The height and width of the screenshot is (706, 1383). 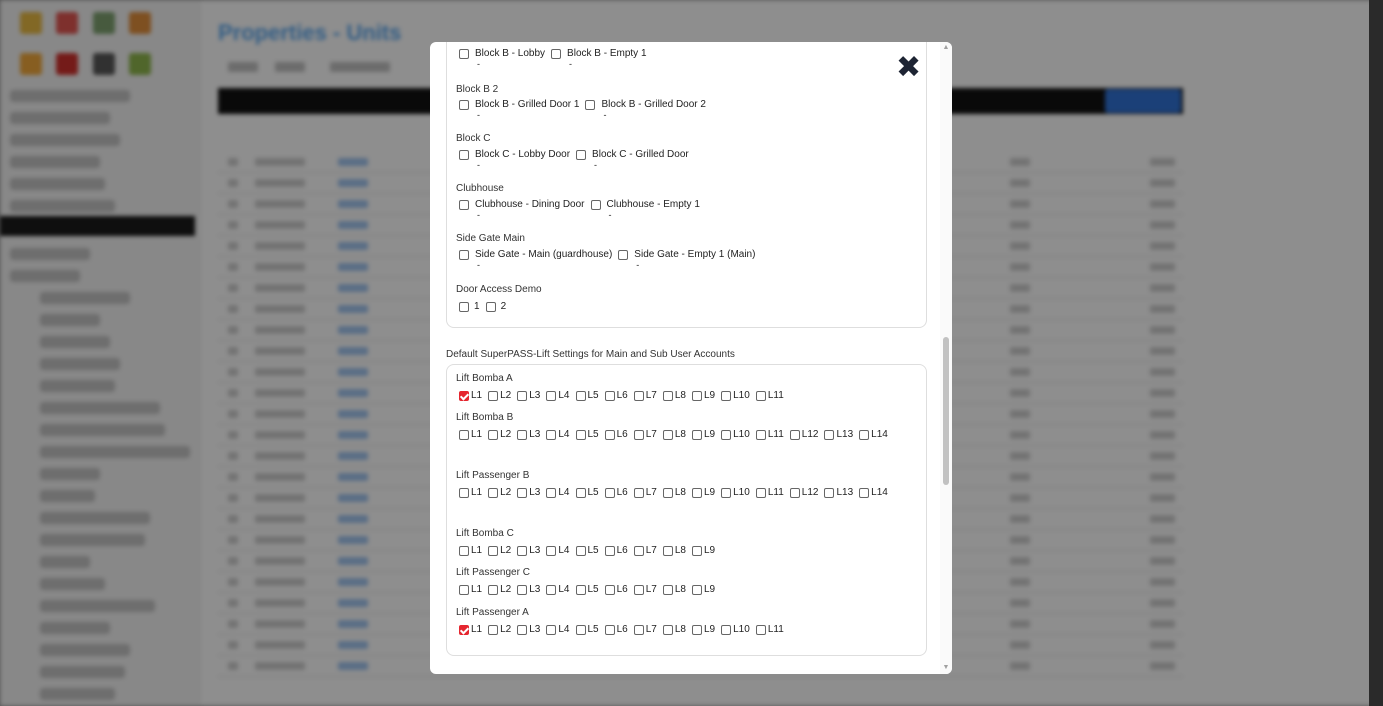 What do you see at coordinates (645, 109) in the screenshot?
I see `door-option: Block B - Grilled Door 2 -` at bounding box center [645, 109].